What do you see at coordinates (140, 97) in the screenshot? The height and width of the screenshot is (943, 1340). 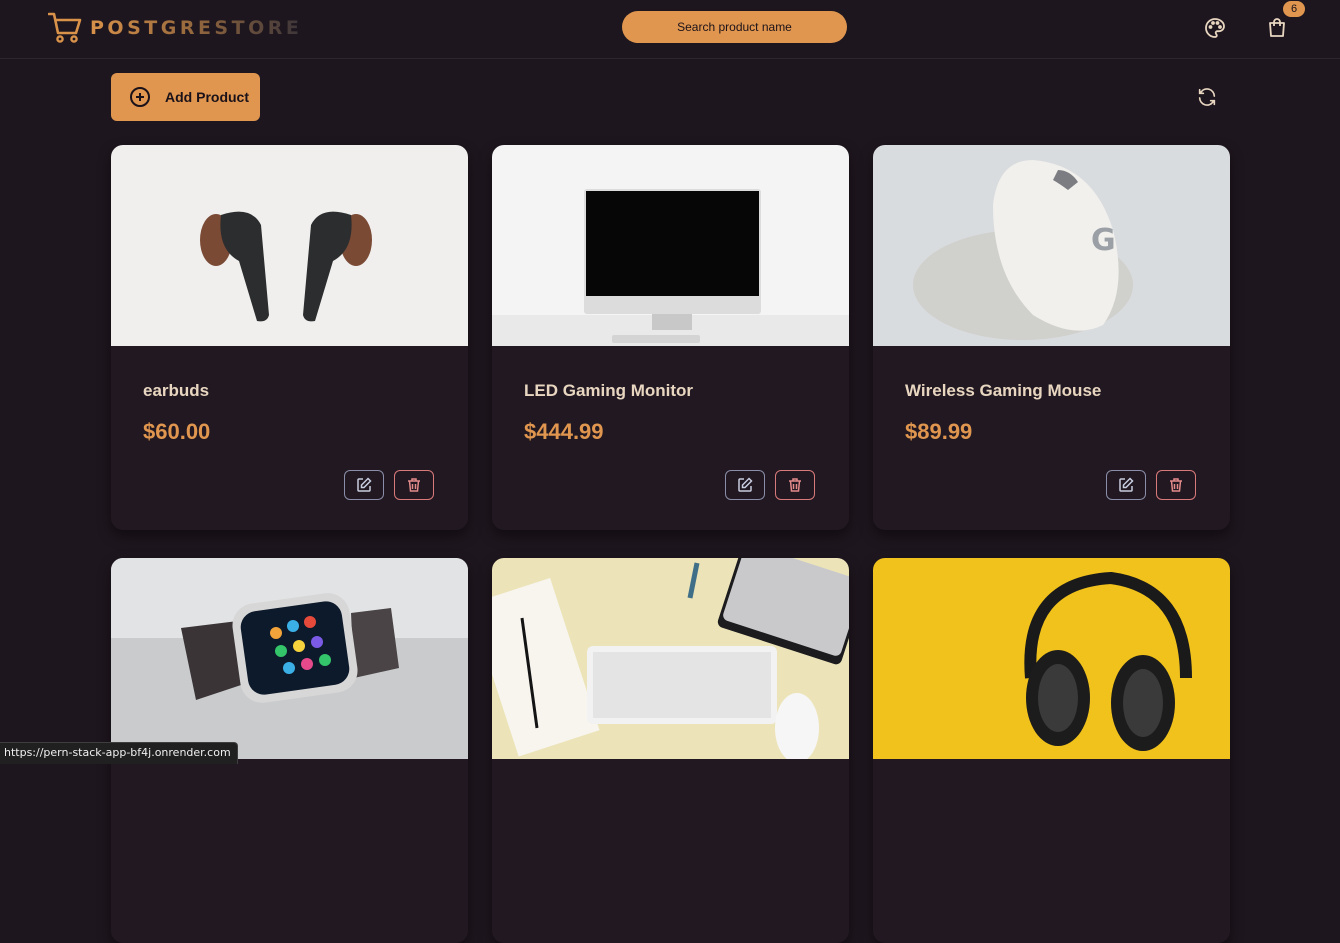 I see `plus-circle-icon` at bounding box center [140, 97].